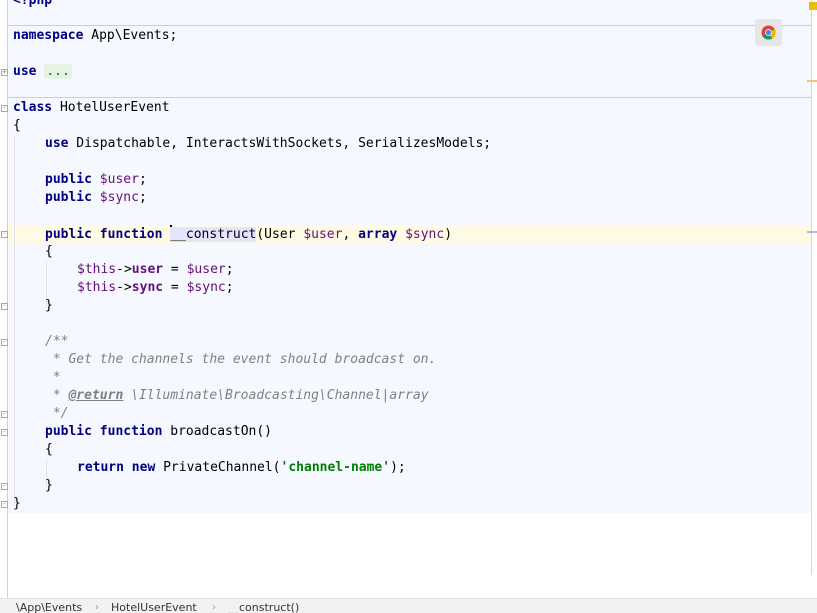 Image resolution: width=817 pixels, height=613 pixels. What do you see at coordinates (263, 607) in the screenshot?
I see `breadcrumb-item-method: __construct()` at bounding box center [263, 607].